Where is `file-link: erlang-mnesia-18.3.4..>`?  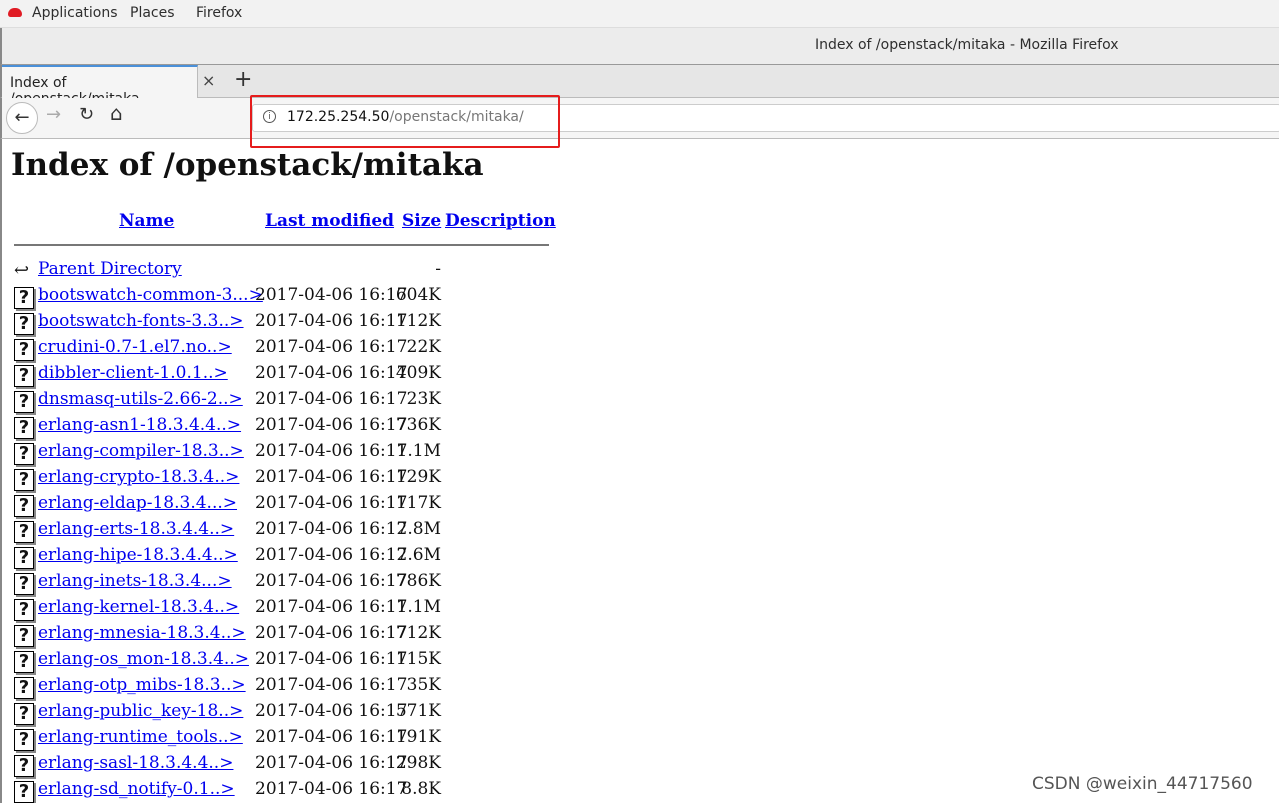
file-link: erlang-mnesia-18.3.4..> is located at coordinates (142, 633).